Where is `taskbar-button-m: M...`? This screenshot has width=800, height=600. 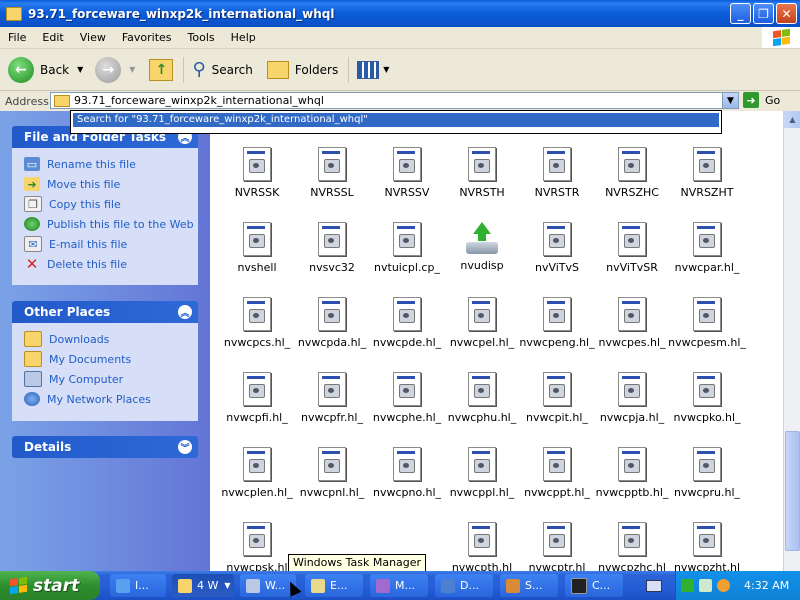 taskbar-button-m: M... is located at coordinates (399, 585).